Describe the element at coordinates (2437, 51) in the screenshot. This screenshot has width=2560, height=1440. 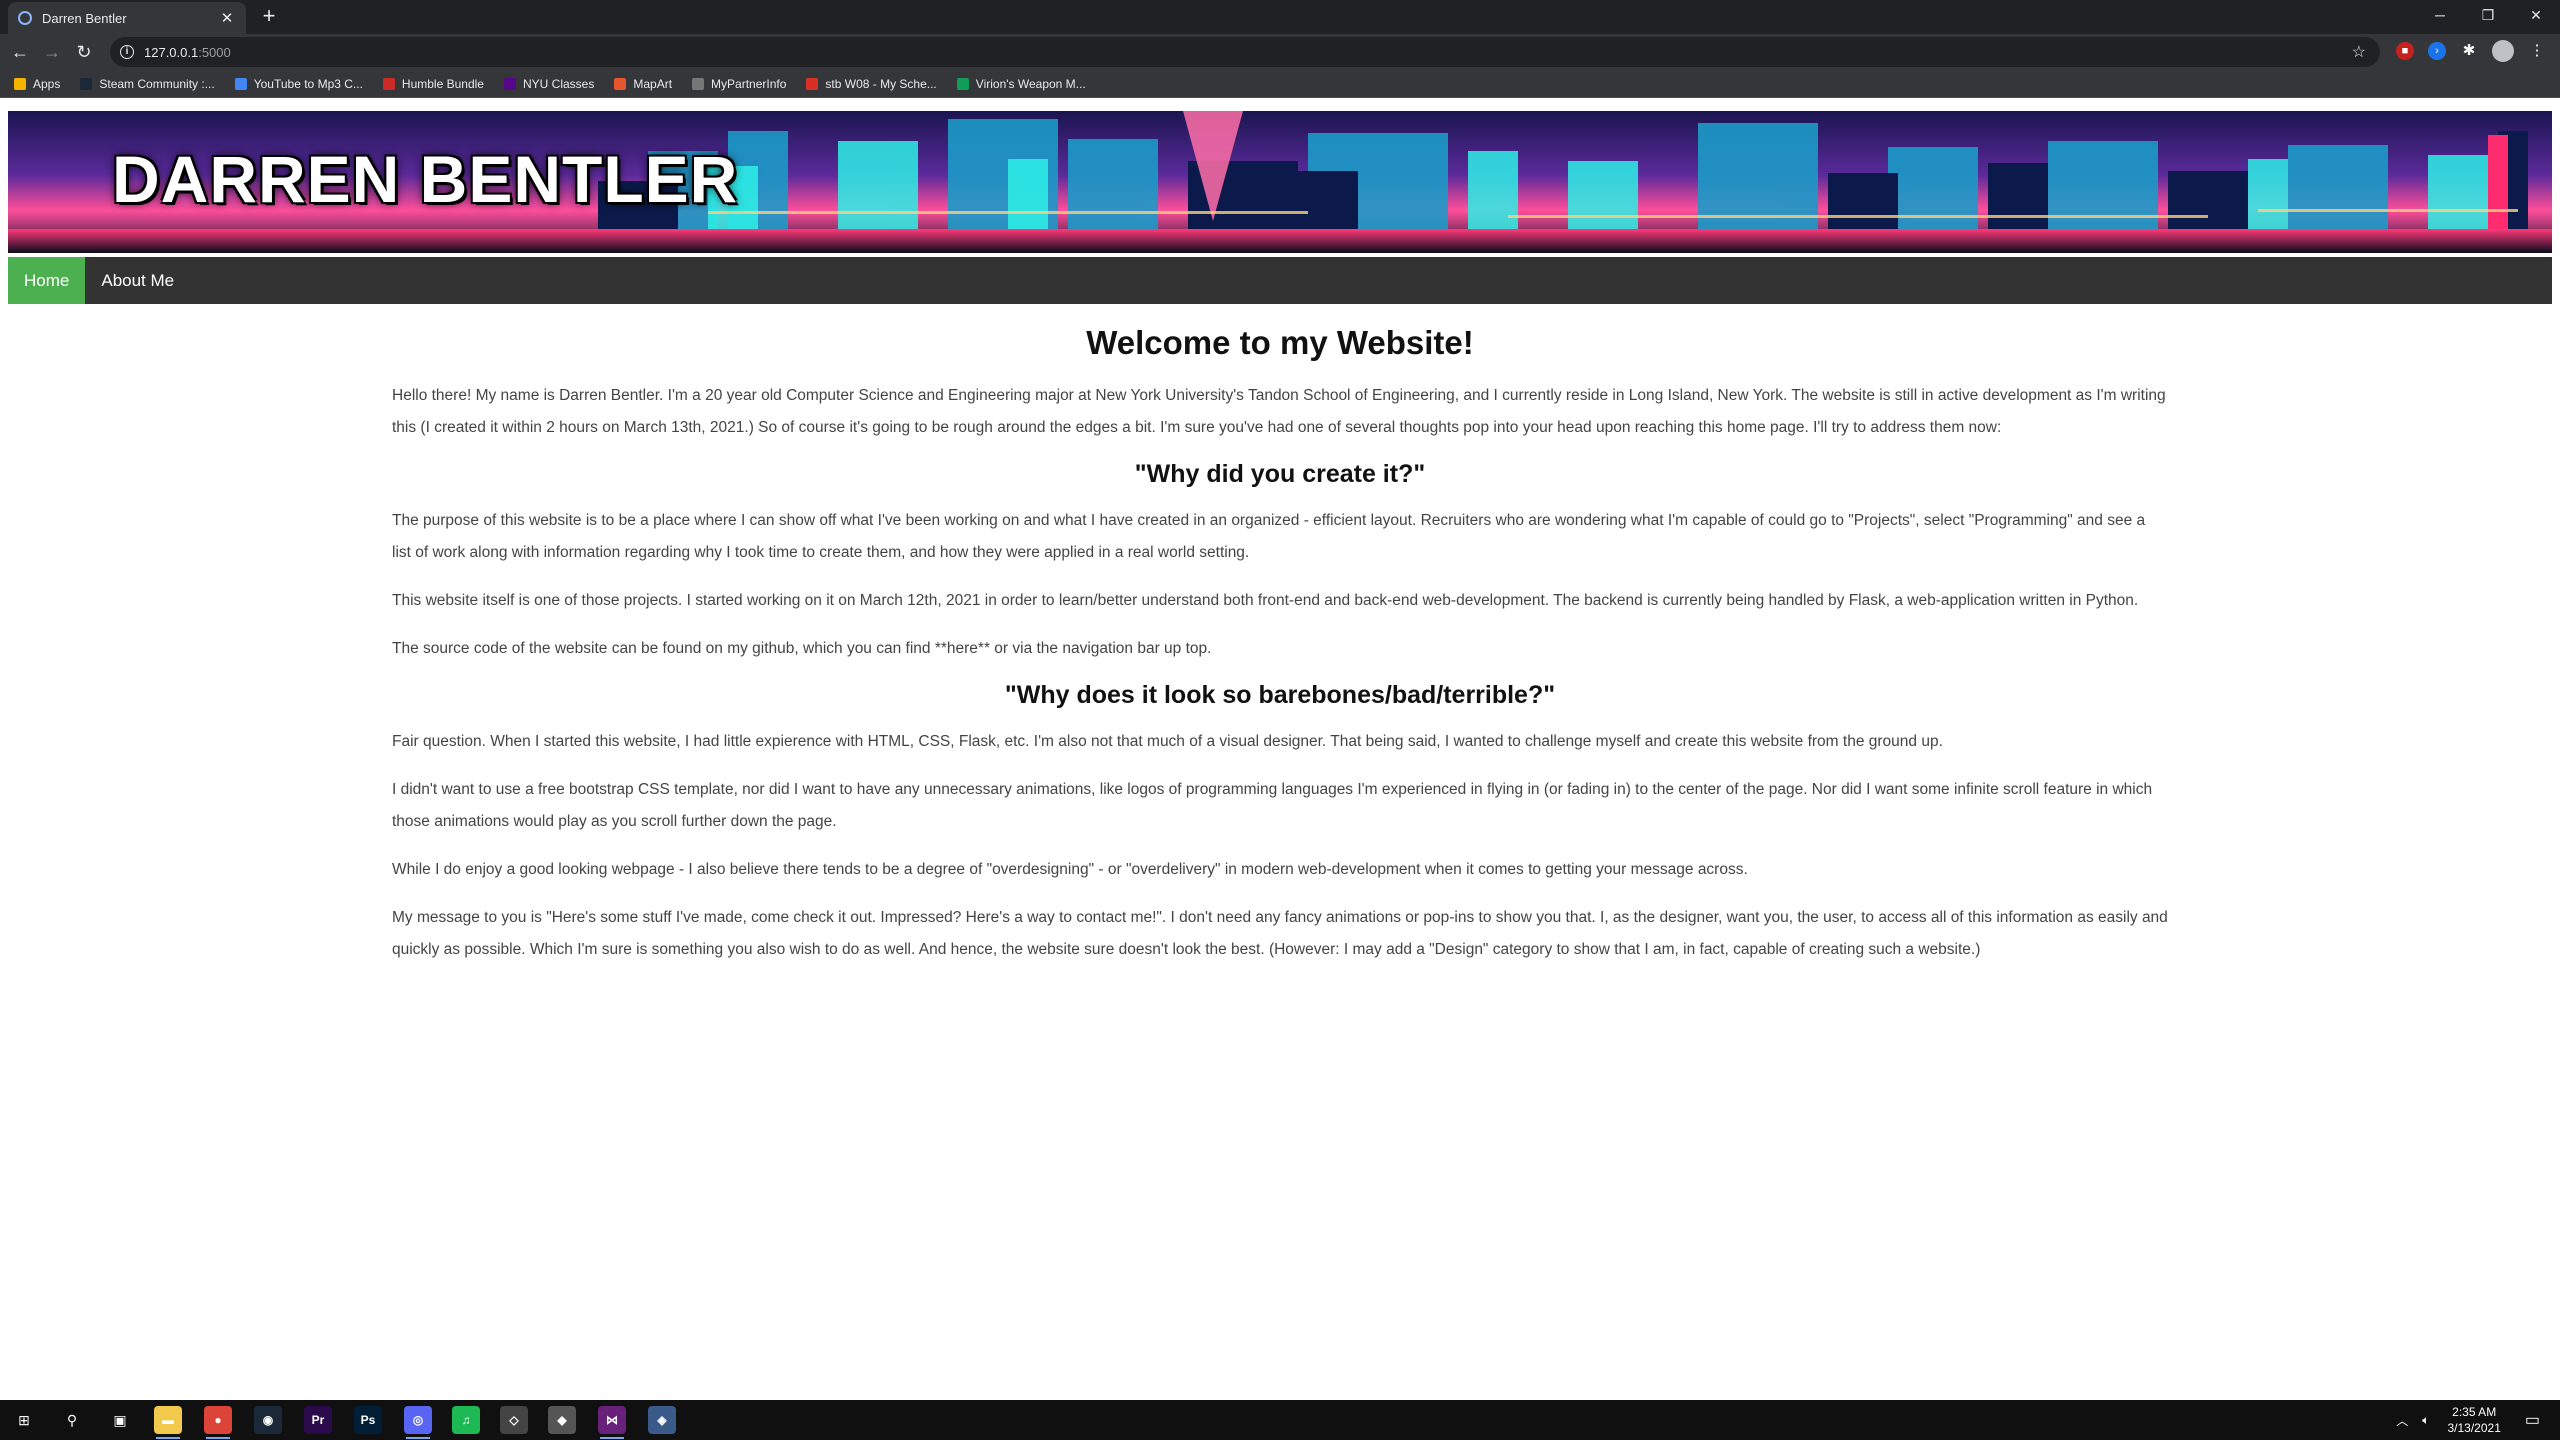
I see `extension-arrow-icon: ›` at that location.